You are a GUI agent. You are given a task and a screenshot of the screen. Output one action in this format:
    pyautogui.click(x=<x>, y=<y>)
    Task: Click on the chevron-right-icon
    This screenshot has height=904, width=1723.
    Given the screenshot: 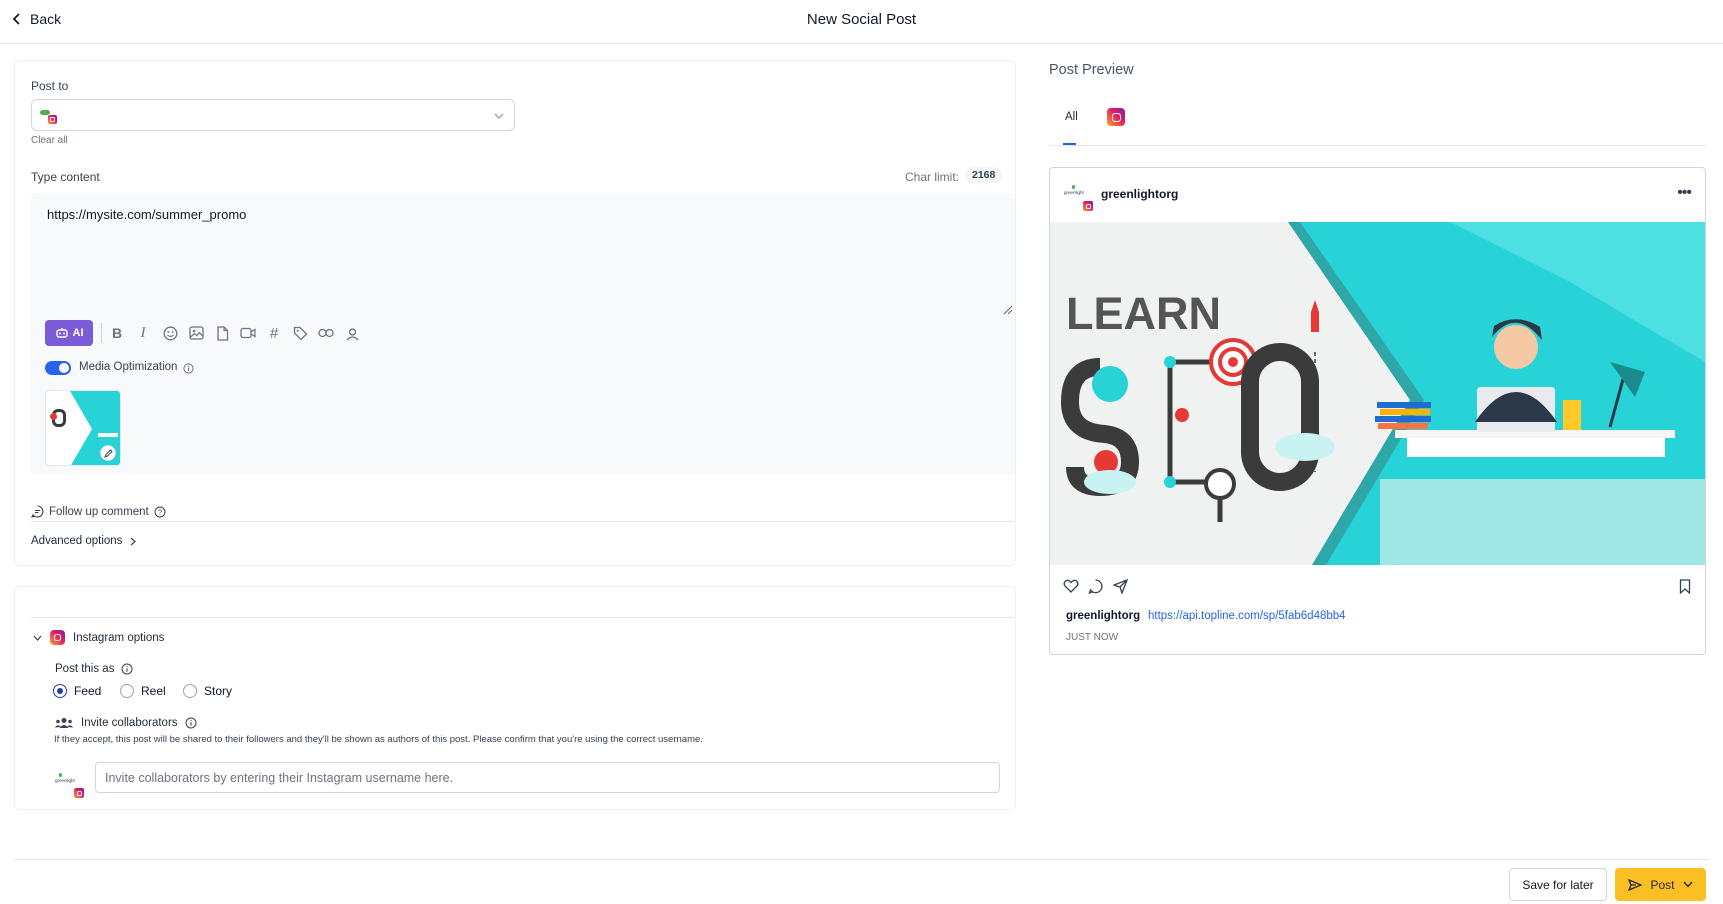 What is the action you would take?
    pyautogui.click(x=134, y=541)
    